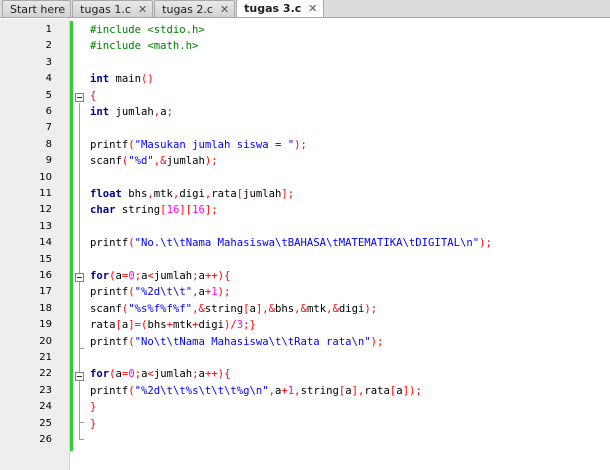  Describe the element at coordinates (45, 390) in the screenshot. I see `line-number: 23` at that location.